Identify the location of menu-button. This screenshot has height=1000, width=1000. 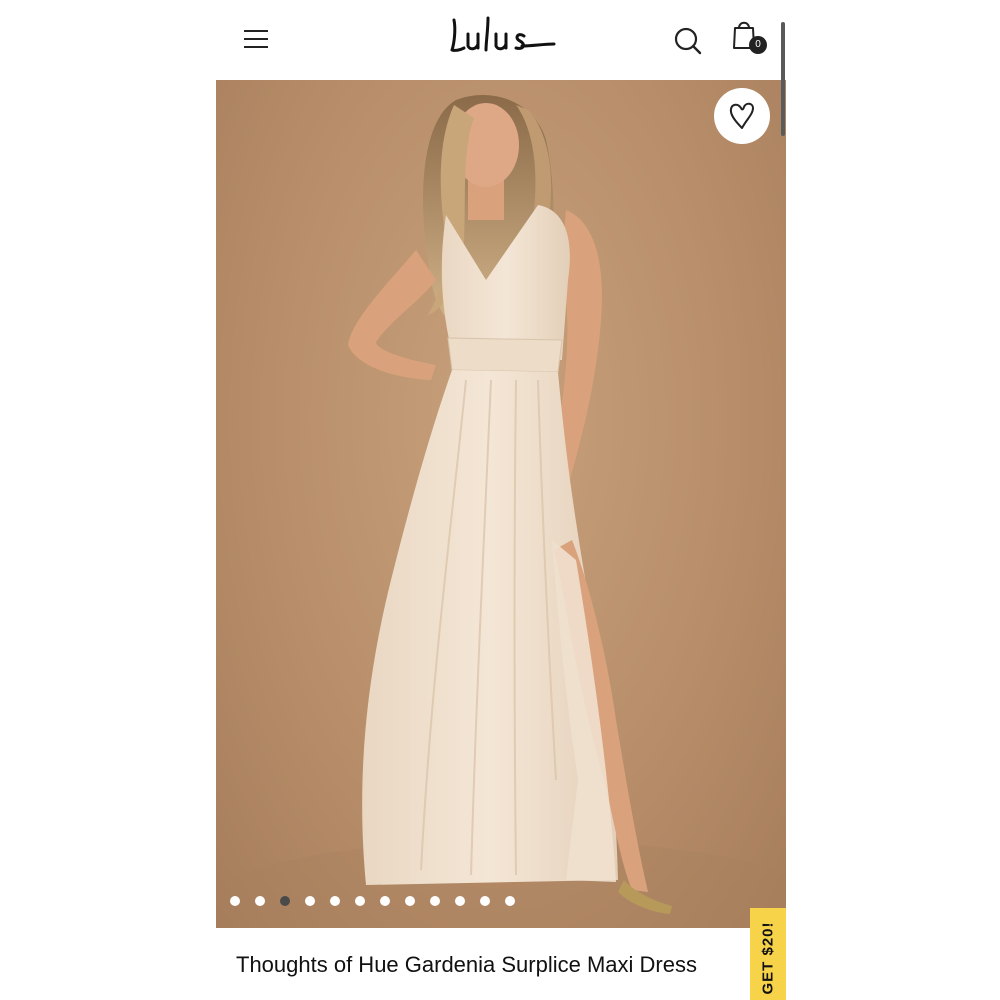
(257, 39).